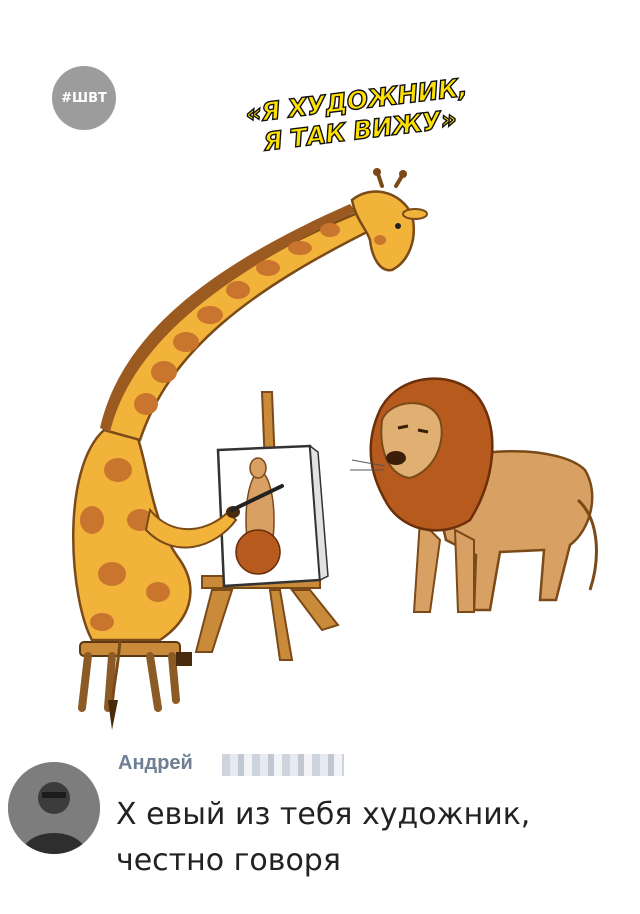 Image resolution: width=640 pixels, height=914 pixels. Describe the element at coordinates (474, 495) in the screenshot. I see `lion` at that location.